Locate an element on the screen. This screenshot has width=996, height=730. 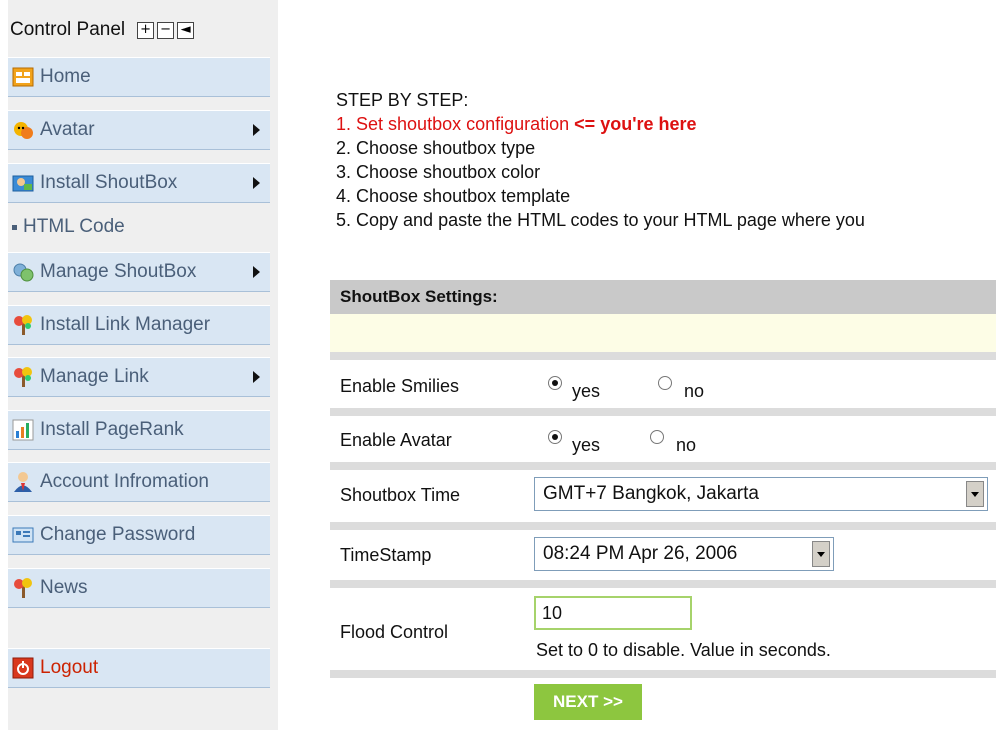
sidebar-item-label: News is located at coordinates (64, 587).